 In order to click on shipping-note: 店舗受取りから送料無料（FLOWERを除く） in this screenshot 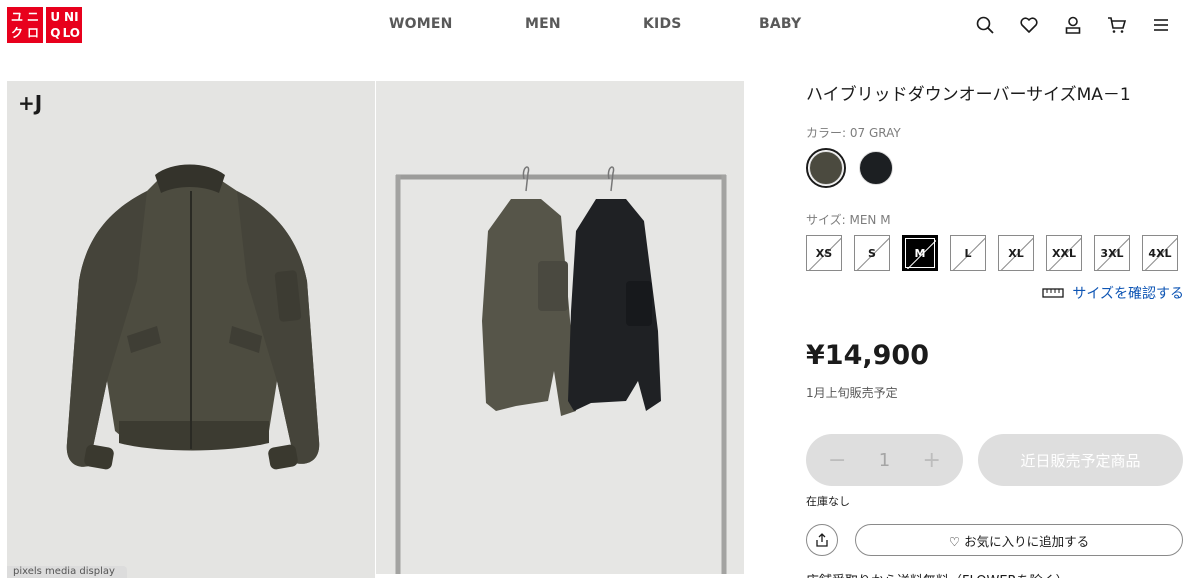, I will do `click(937, 574)`.